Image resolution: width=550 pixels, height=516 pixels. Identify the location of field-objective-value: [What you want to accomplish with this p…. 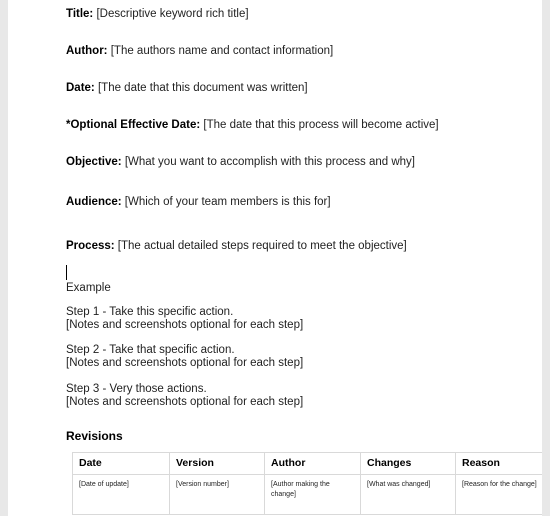
(269, 162).